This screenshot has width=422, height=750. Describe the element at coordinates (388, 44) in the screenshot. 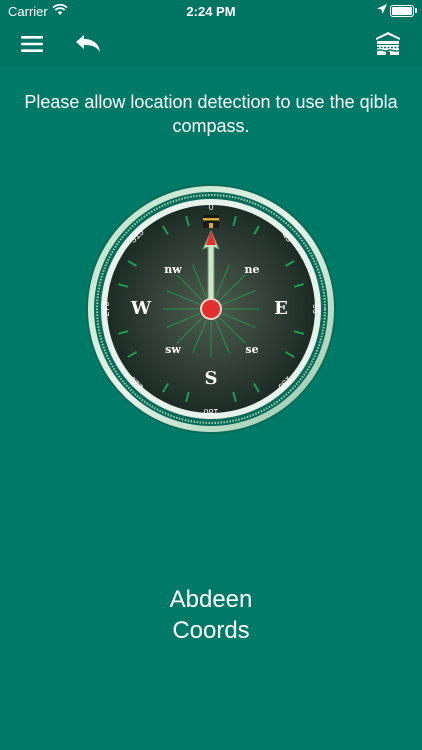

I see `kaaba-icon` at that location.